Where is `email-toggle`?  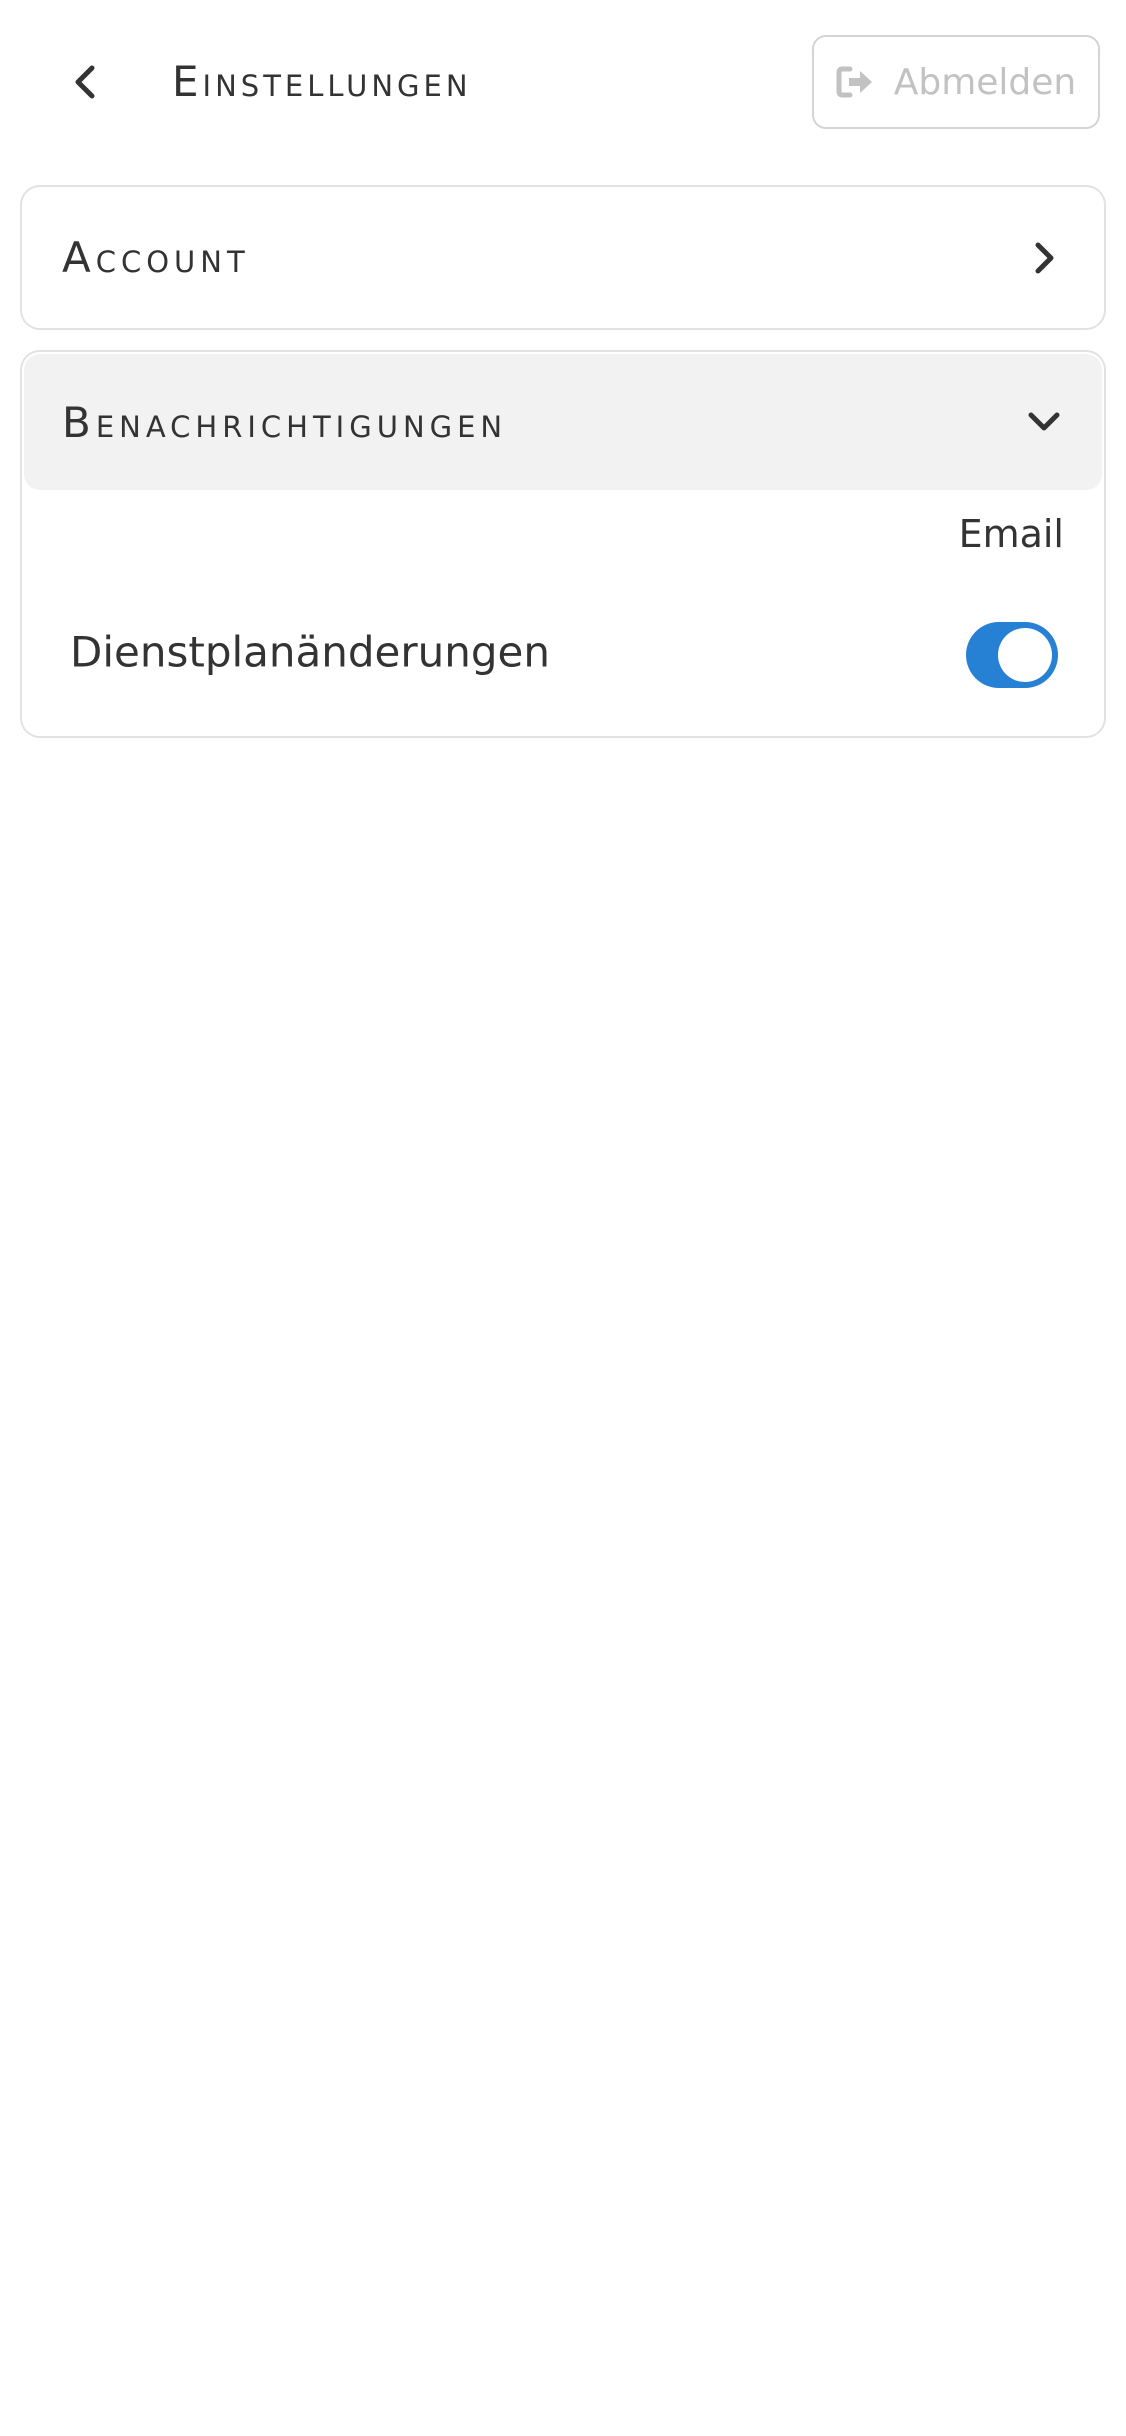 email-toggle is located at coordinates (1012, 655).